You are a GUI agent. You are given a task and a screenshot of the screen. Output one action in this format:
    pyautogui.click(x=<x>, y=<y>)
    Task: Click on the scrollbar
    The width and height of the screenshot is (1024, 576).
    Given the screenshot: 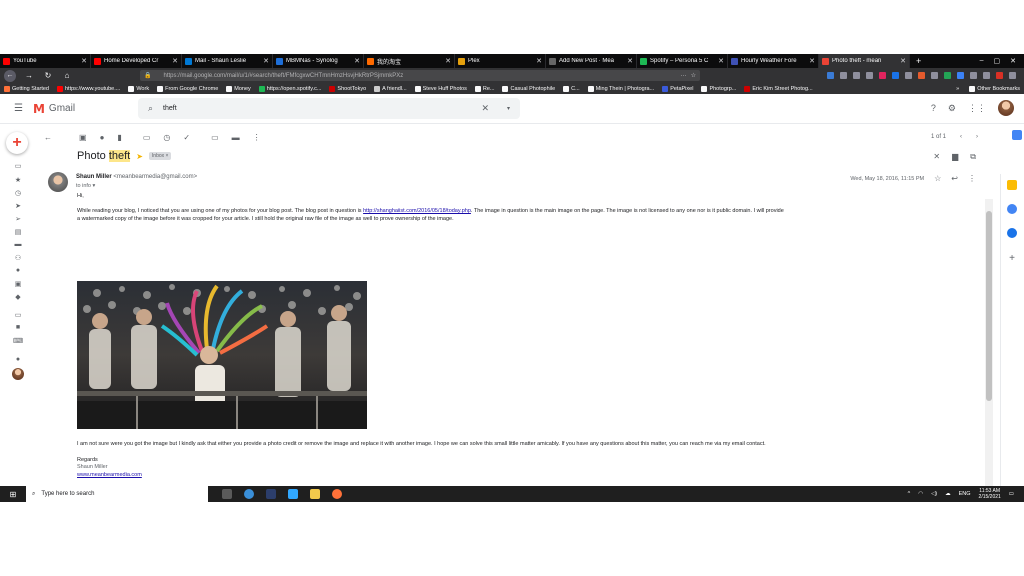 What is the action you would take?
    pyautogui.click(x=989, y=342)
    